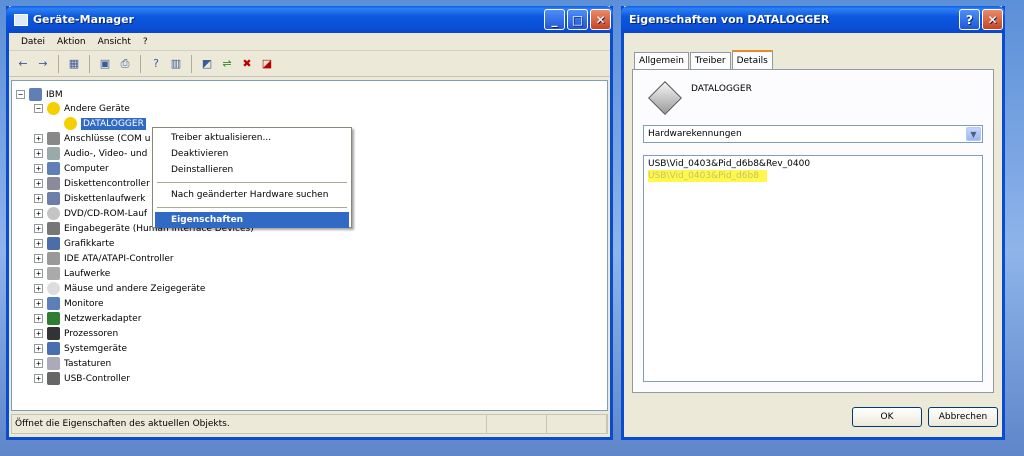 The height and width of the screenshot is (456, 1024). Describe the element at coordinates (992, 19) in the screenshot. I see `dialog-close-button: ✕` at that location.